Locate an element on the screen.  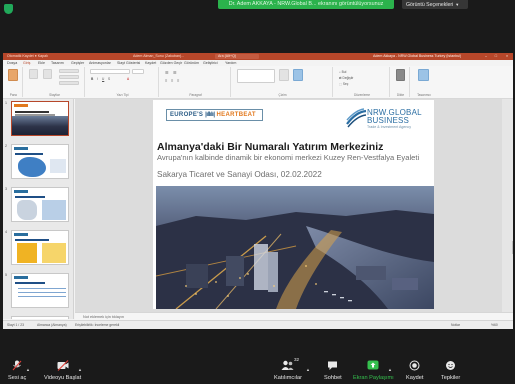
reuse-slides-icon is located at coordinates (47, 74).